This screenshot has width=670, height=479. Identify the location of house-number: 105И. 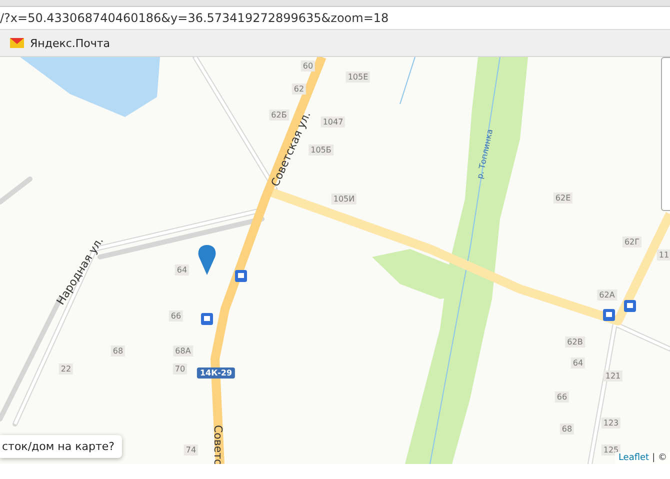
(344, 199).